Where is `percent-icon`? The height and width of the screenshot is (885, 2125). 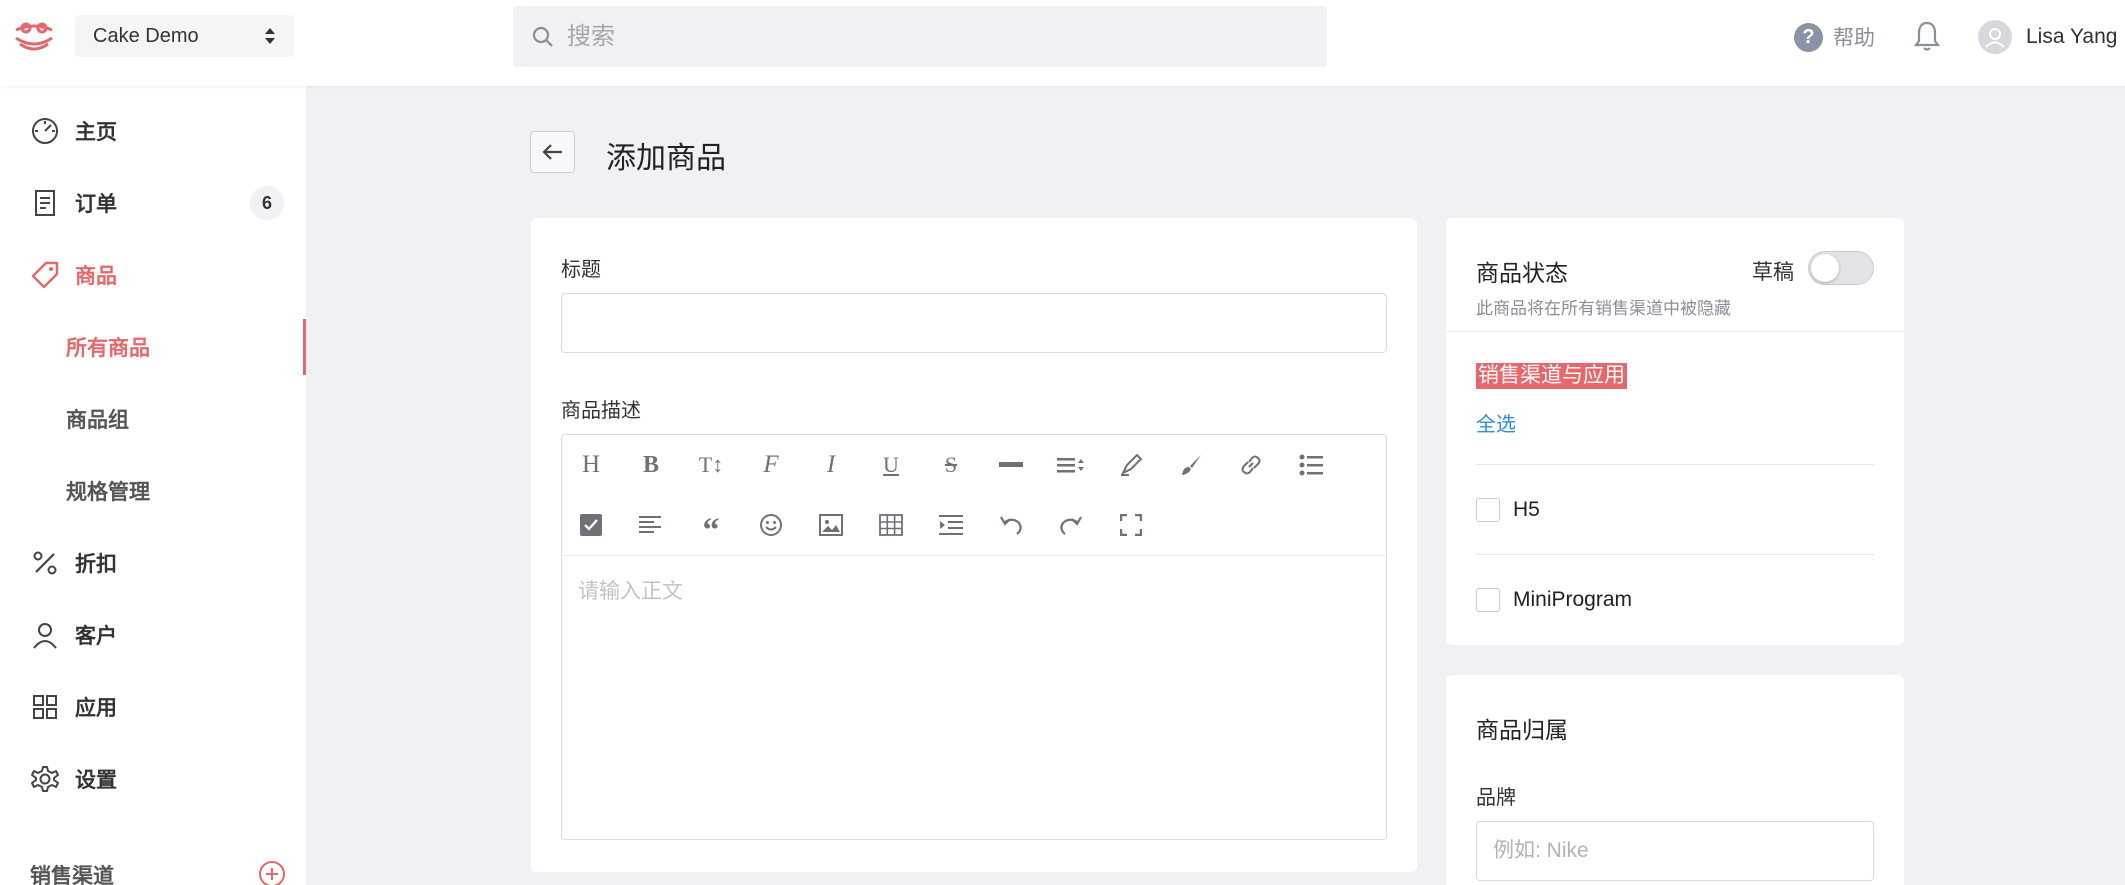
percent-icon is located at coordinates (45, 563).